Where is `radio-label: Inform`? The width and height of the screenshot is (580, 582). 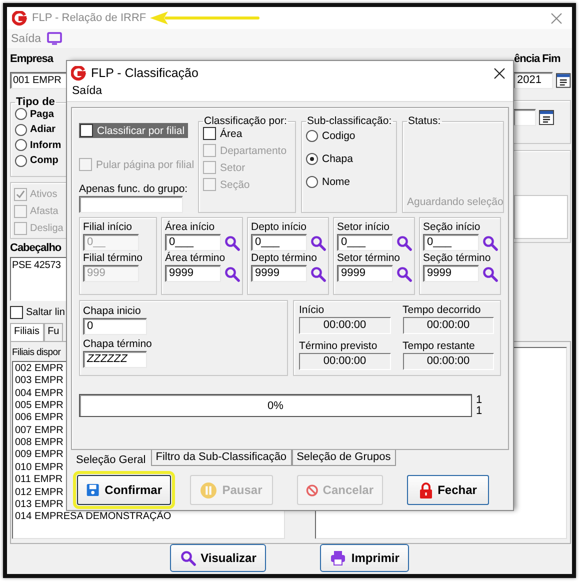 radio-label: Inform is located at coordinates (46, 145).